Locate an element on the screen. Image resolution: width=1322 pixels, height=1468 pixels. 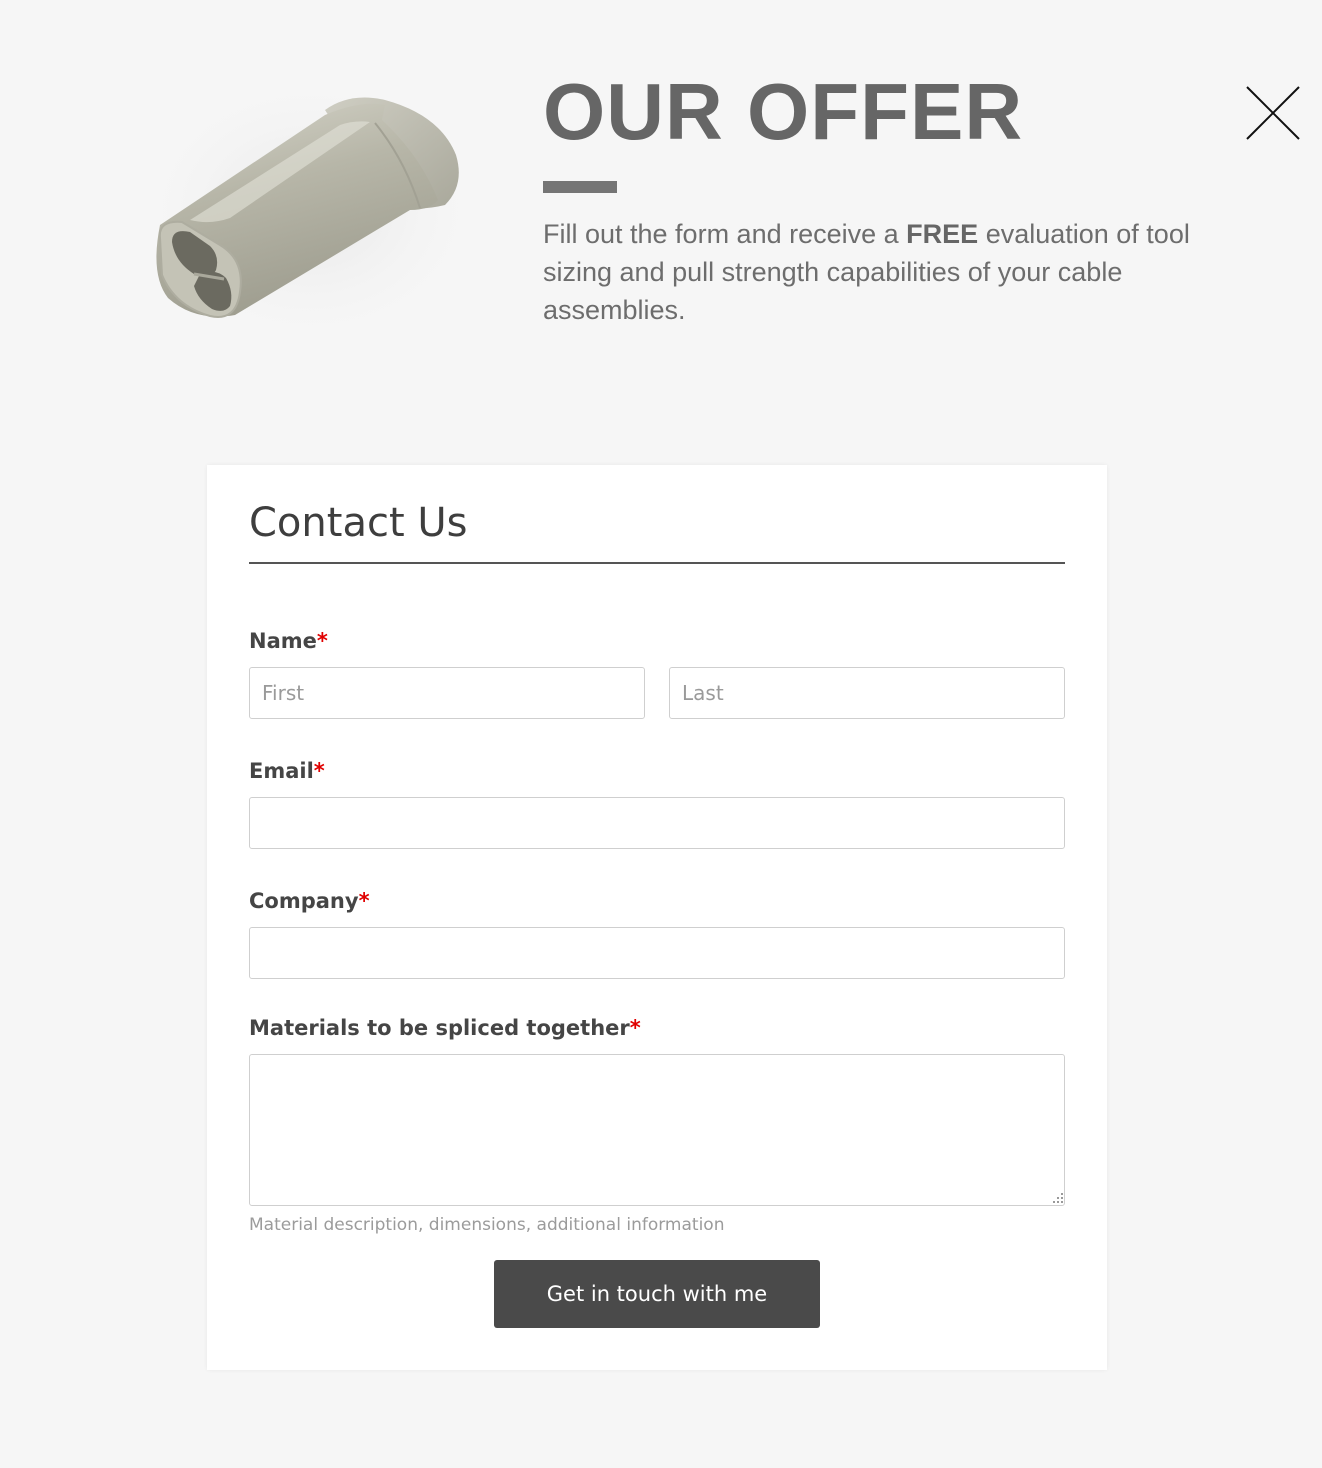
form-title: Contact Us is located at coordinates (358, 523).